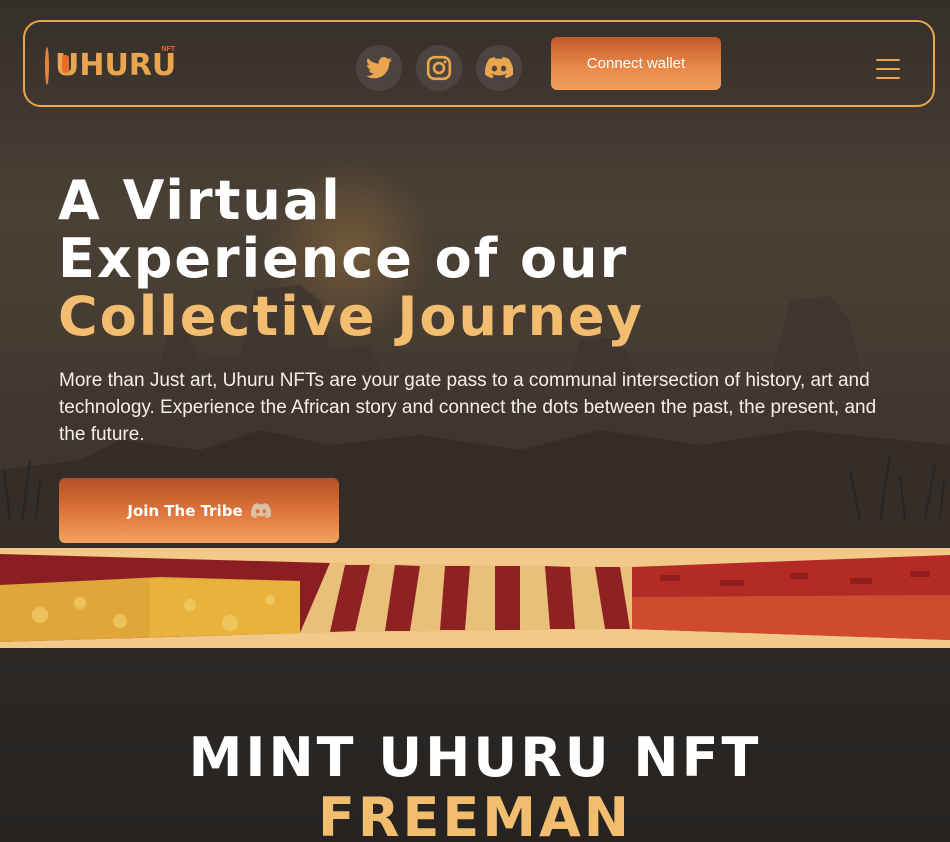 This screenshot has height=842, width=950. Describe the element at coordinates (185, 510) in the screenshot. I see `join-button-label: Join The Tribe` at that location.